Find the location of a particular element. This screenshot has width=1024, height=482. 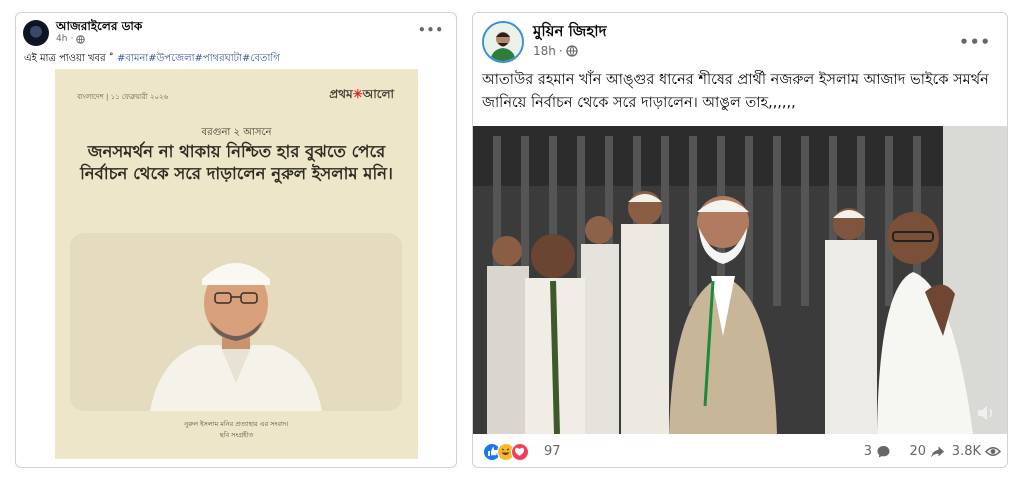

comments-count: 3 is located at coordinates (867, 451).